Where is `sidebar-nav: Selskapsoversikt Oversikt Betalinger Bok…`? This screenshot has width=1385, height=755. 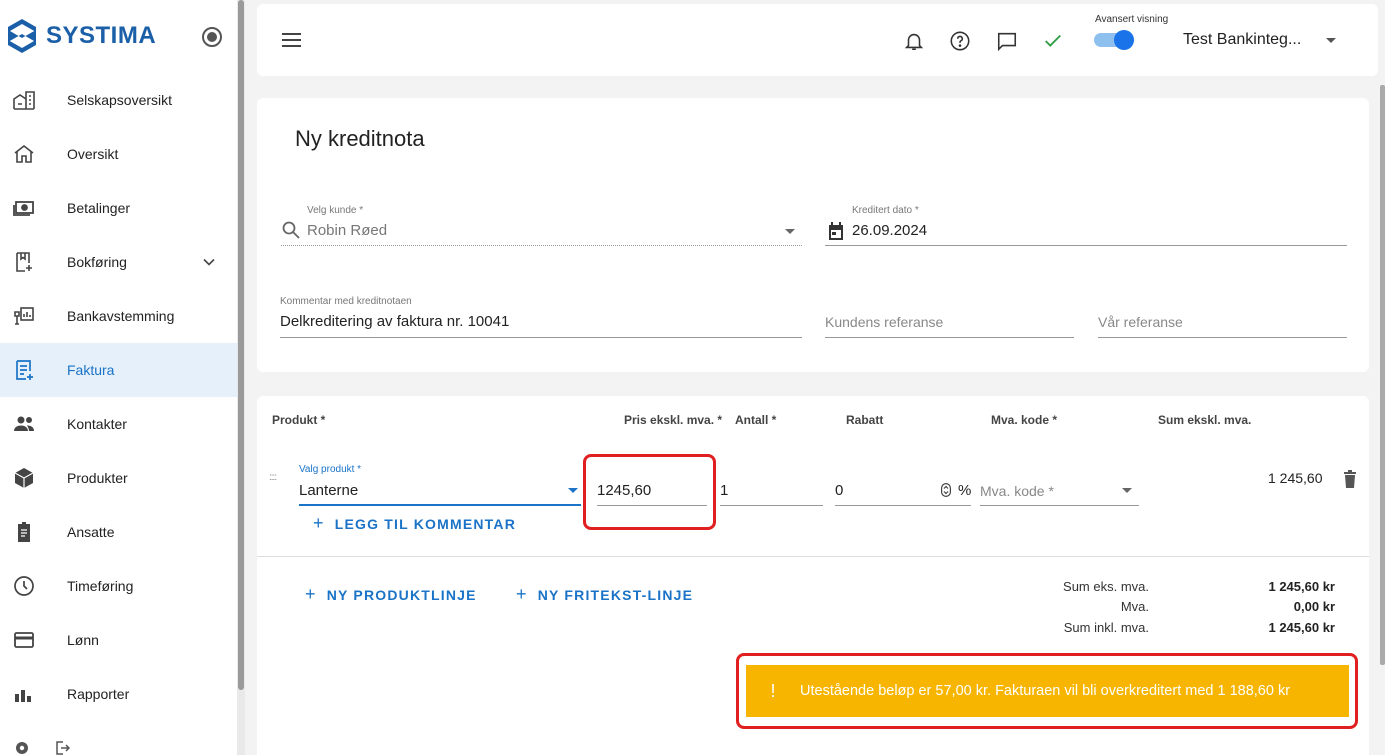
sidebar-nav: Selskapsoversikt Oversikt Betalinger Bok… is located at coordinates (118, 397).